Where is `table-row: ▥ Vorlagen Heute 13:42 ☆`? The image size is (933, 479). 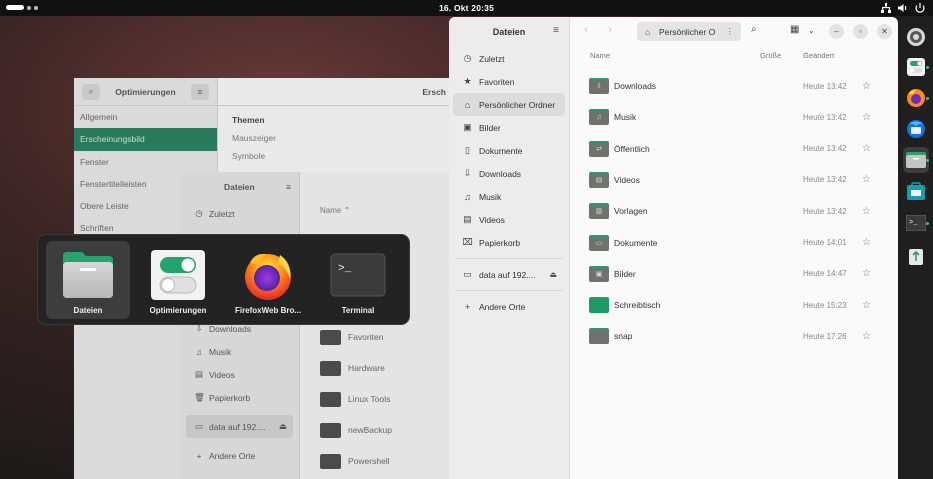 table-row: ▥ Vorlagen Heute 13:42 ☆ is located at coordinates (734, 211).